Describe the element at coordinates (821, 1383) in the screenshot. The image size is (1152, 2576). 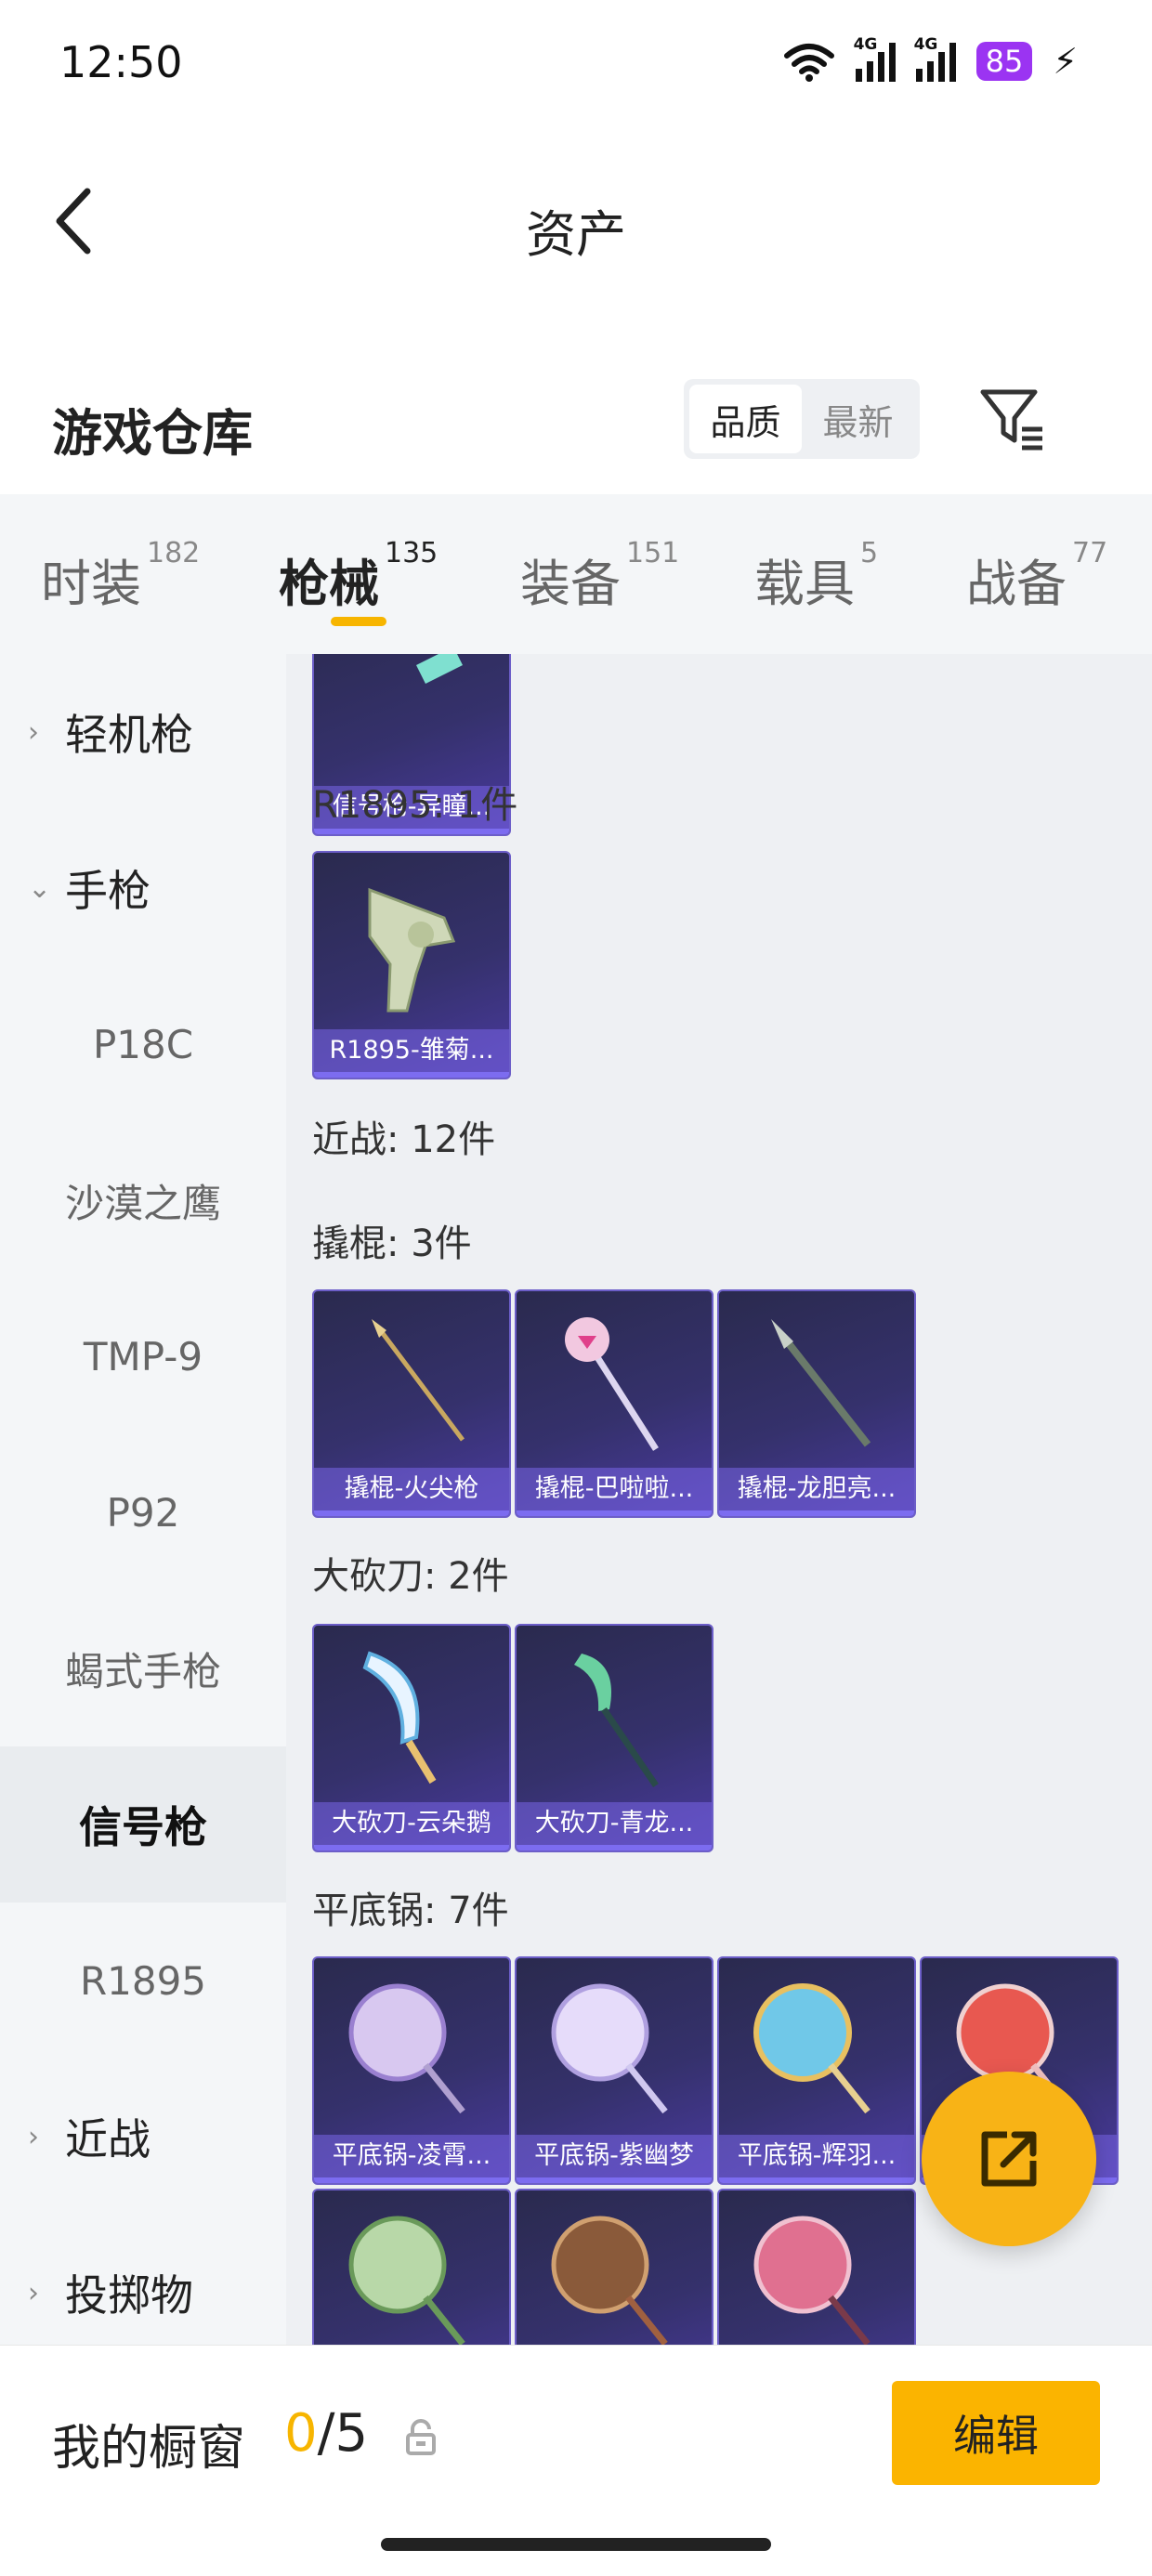
I see `dragon-spear-icon` at that location.